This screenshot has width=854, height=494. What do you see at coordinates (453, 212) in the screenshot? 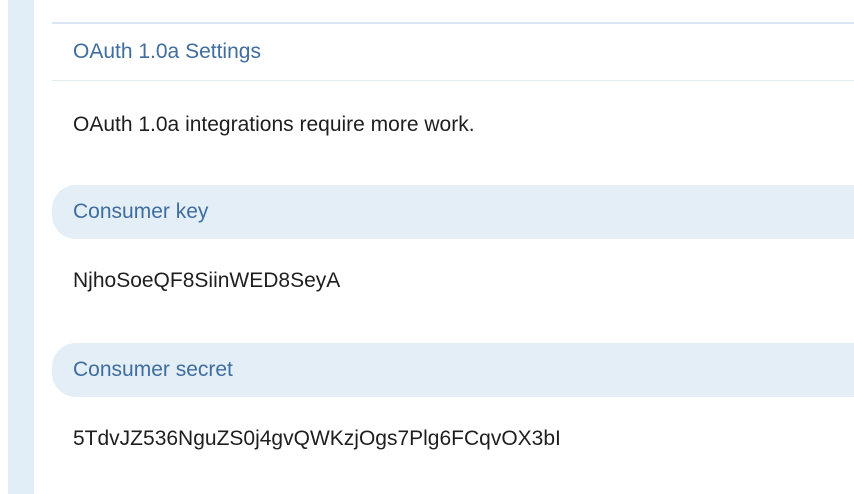
I see `consumer-key-header: Consumer key` at bounding box center [453, 212].